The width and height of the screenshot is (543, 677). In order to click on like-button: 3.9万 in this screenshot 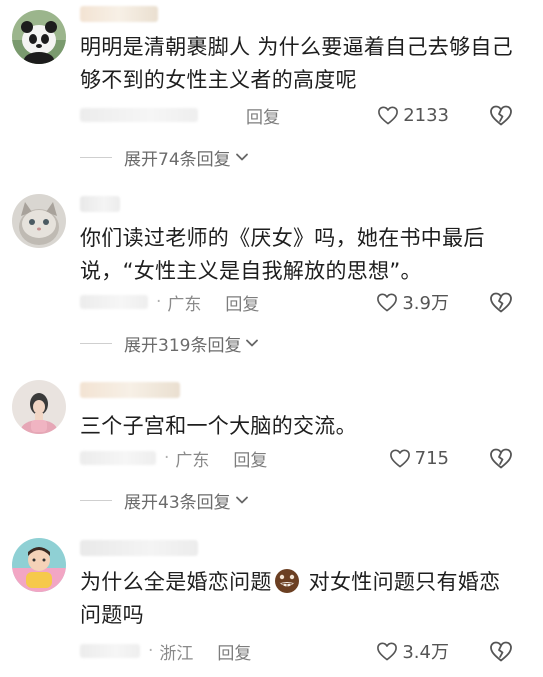, I will do `click(412, 302)`.